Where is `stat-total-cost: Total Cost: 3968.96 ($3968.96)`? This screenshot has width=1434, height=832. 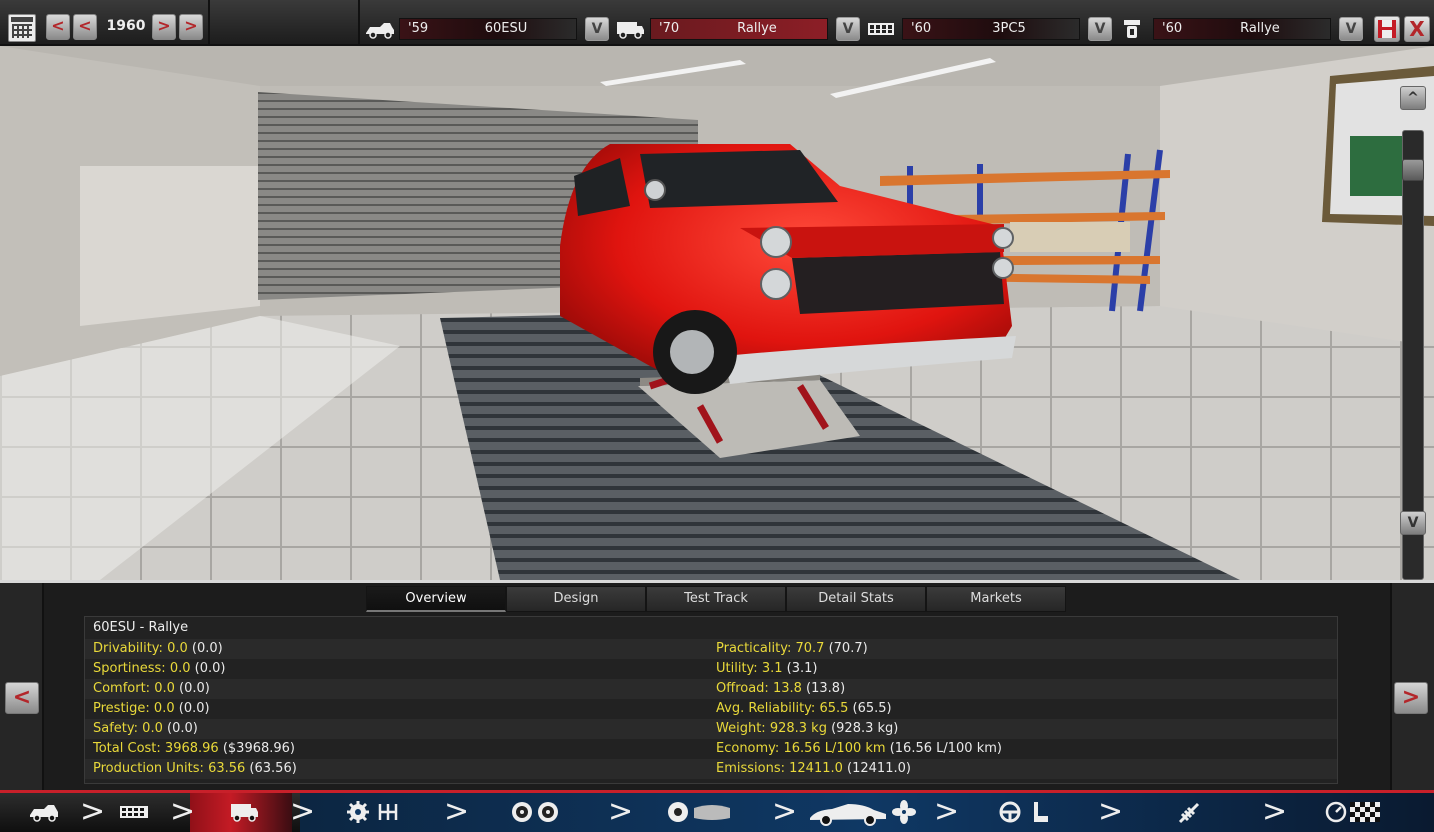
stat-total-cost: Total Cost: 3968.96 ($3968.96) is located at coordinates (194, 748).